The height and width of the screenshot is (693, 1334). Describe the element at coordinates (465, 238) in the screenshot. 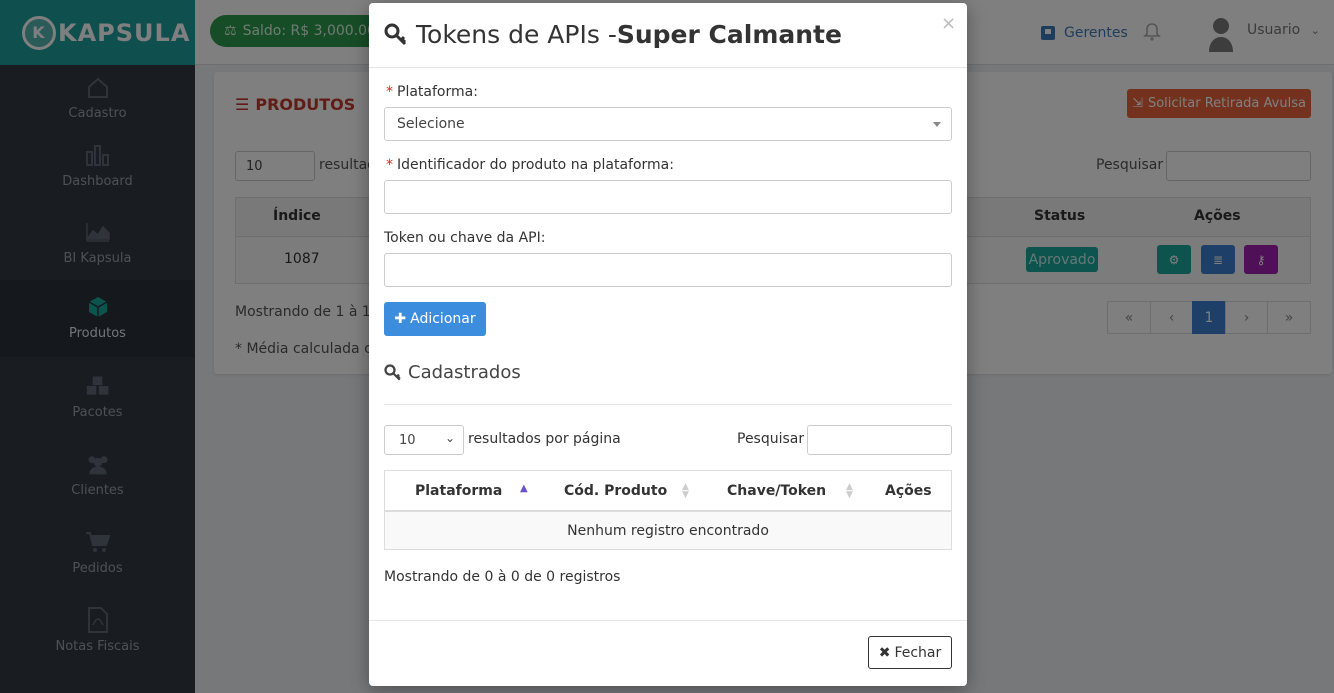

I see `token-label: Token ou chave da API:` at that location.